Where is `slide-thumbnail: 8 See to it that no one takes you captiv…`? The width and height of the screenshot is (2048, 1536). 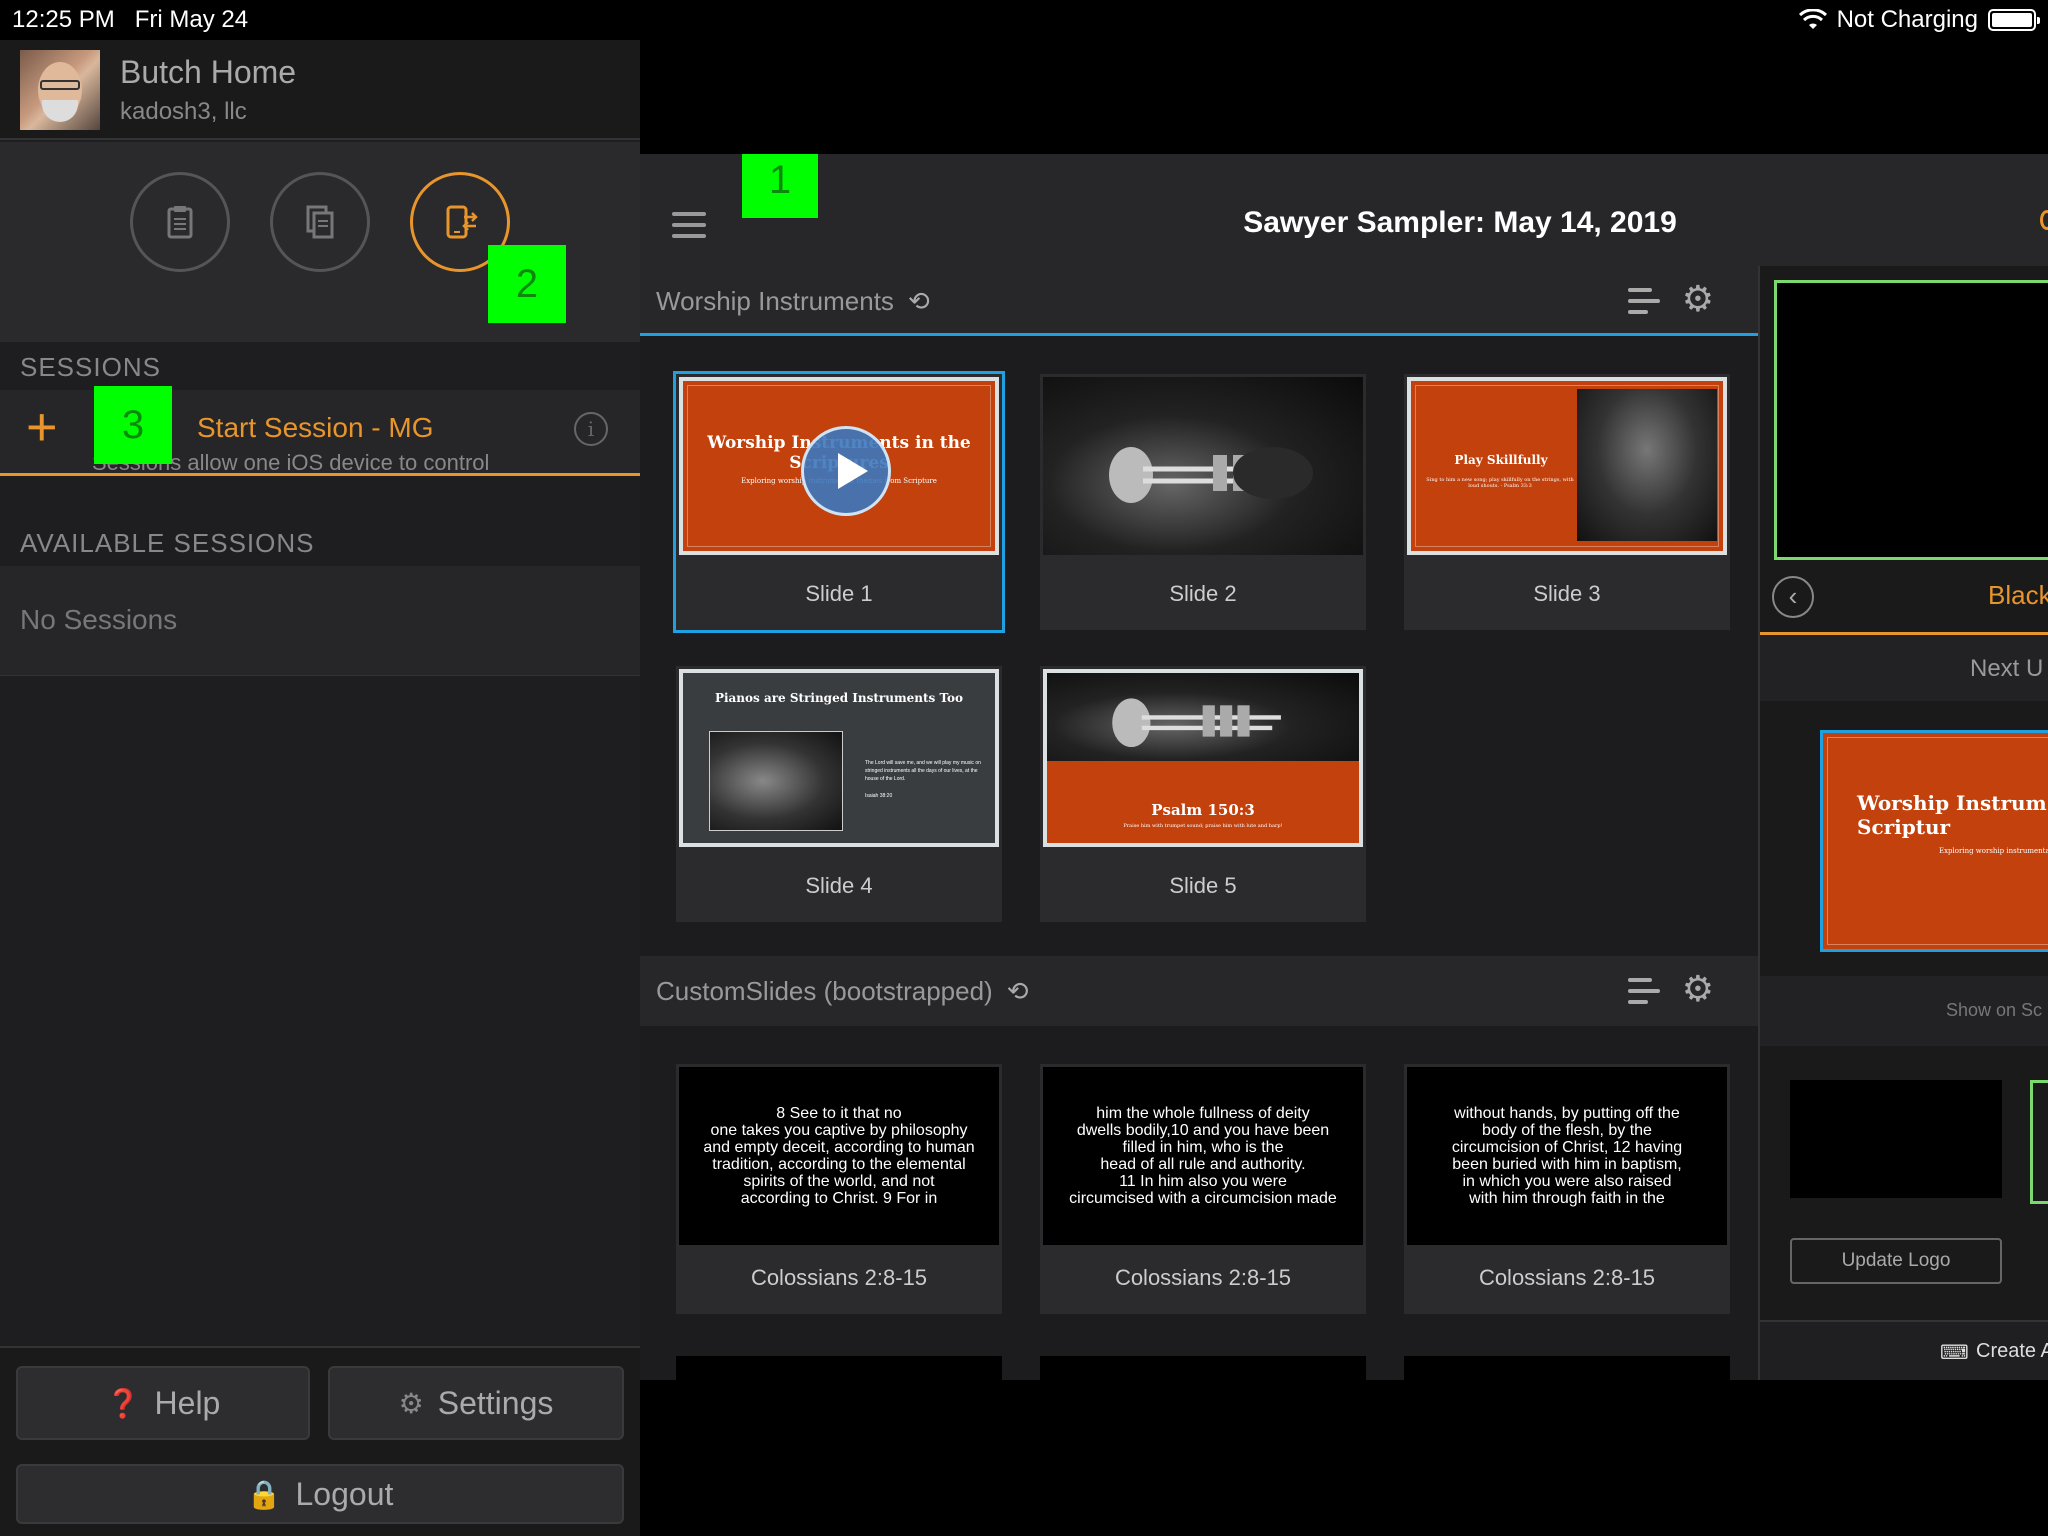
slide-thumbnail: 8 See to it that no one takes you captiv… is located at coordinates (839, 1156).